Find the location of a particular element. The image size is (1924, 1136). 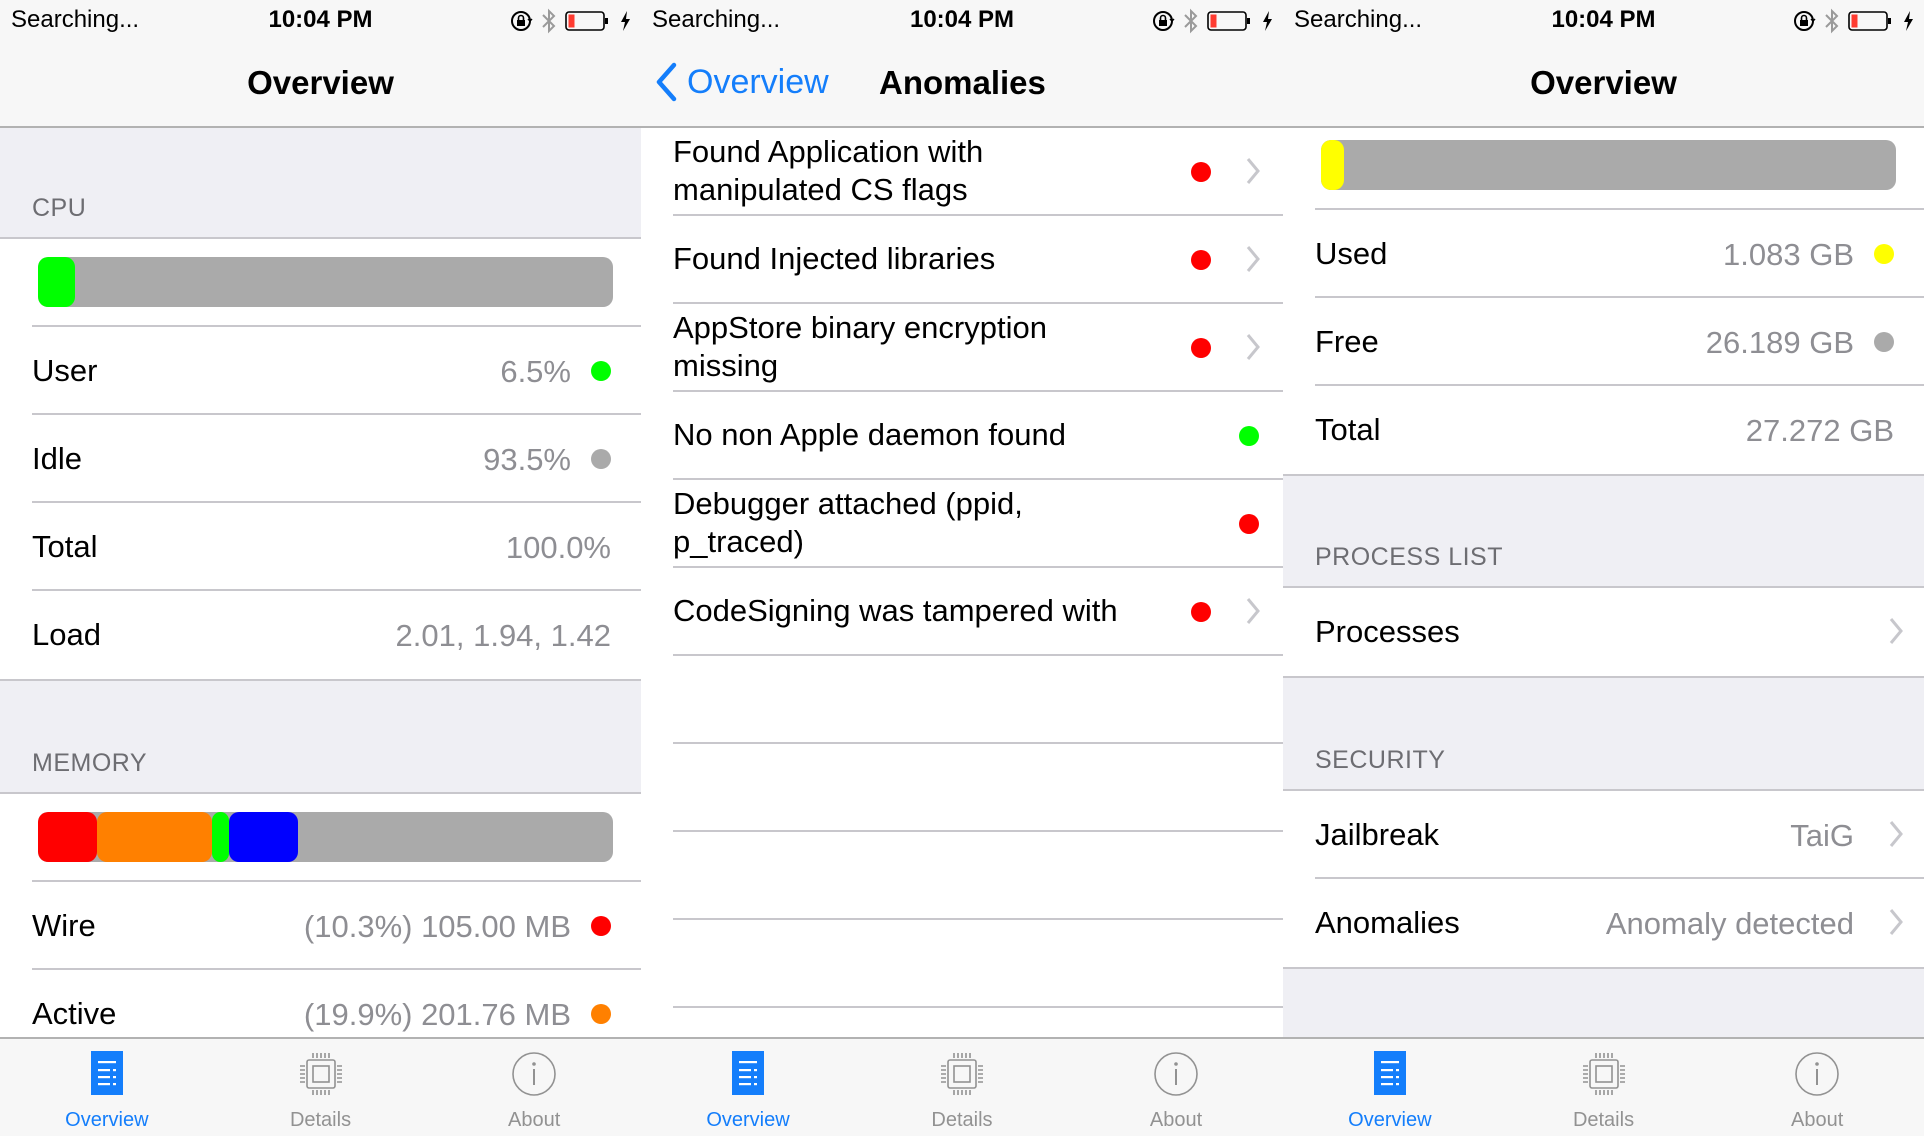

cpu-usage-bar-row is located at coordinates (336, 283).